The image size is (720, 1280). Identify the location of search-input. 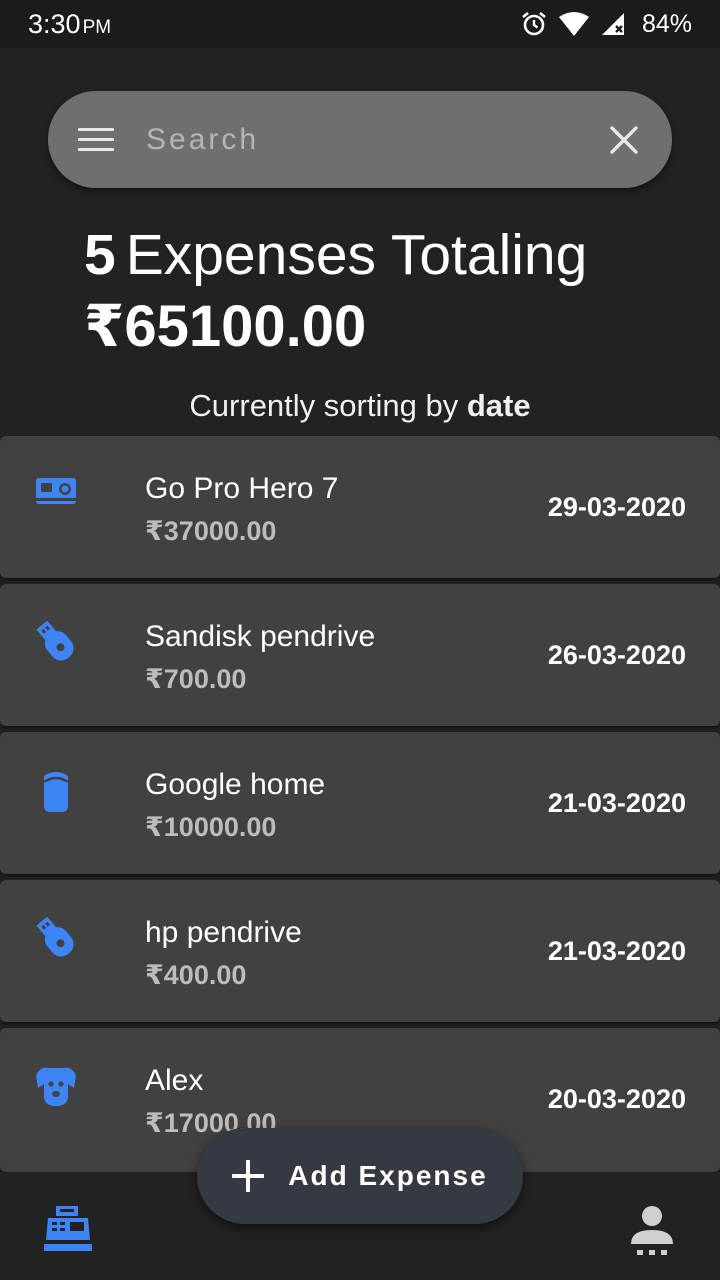
(366, 139).